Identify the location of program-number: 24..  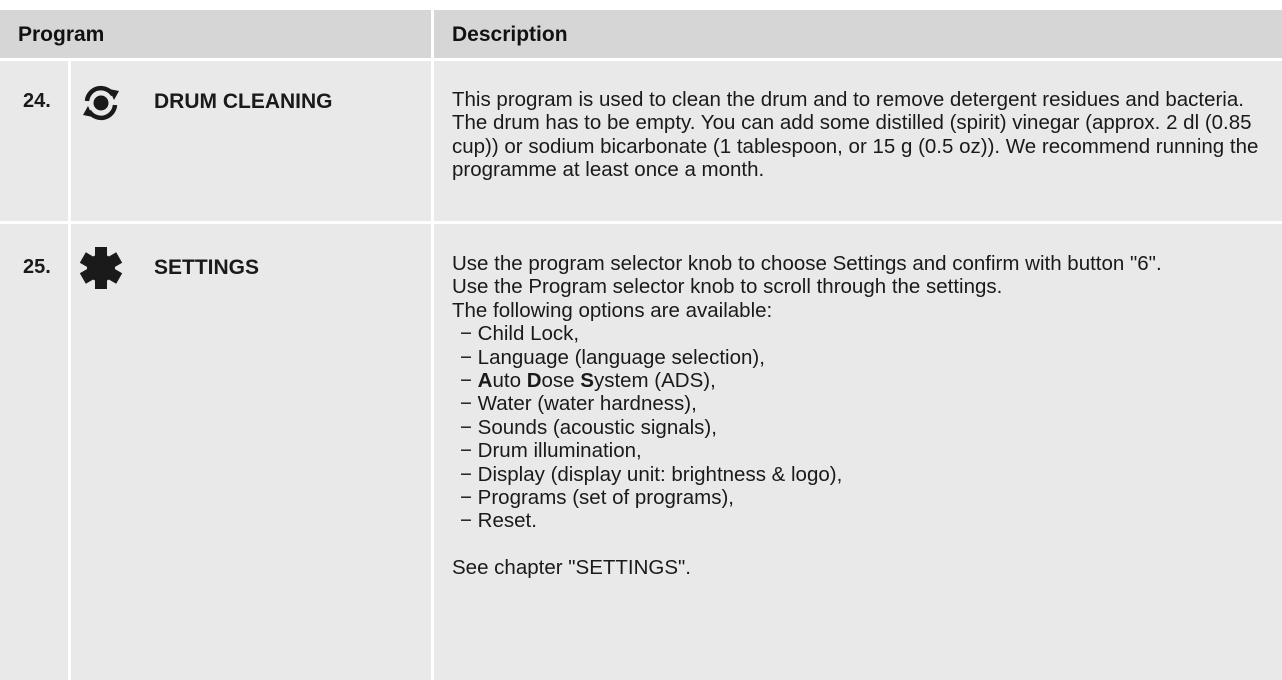
(37, 101).